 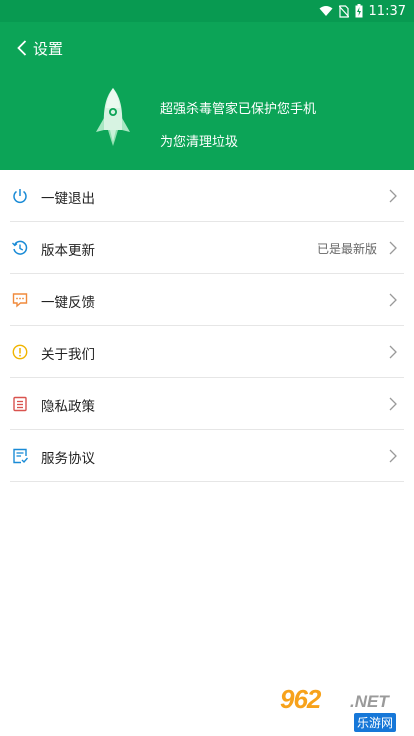 What do you see at coordinates (20, 196) in the screenshot?
I see `power-icon` at bounding box center [20, 196].